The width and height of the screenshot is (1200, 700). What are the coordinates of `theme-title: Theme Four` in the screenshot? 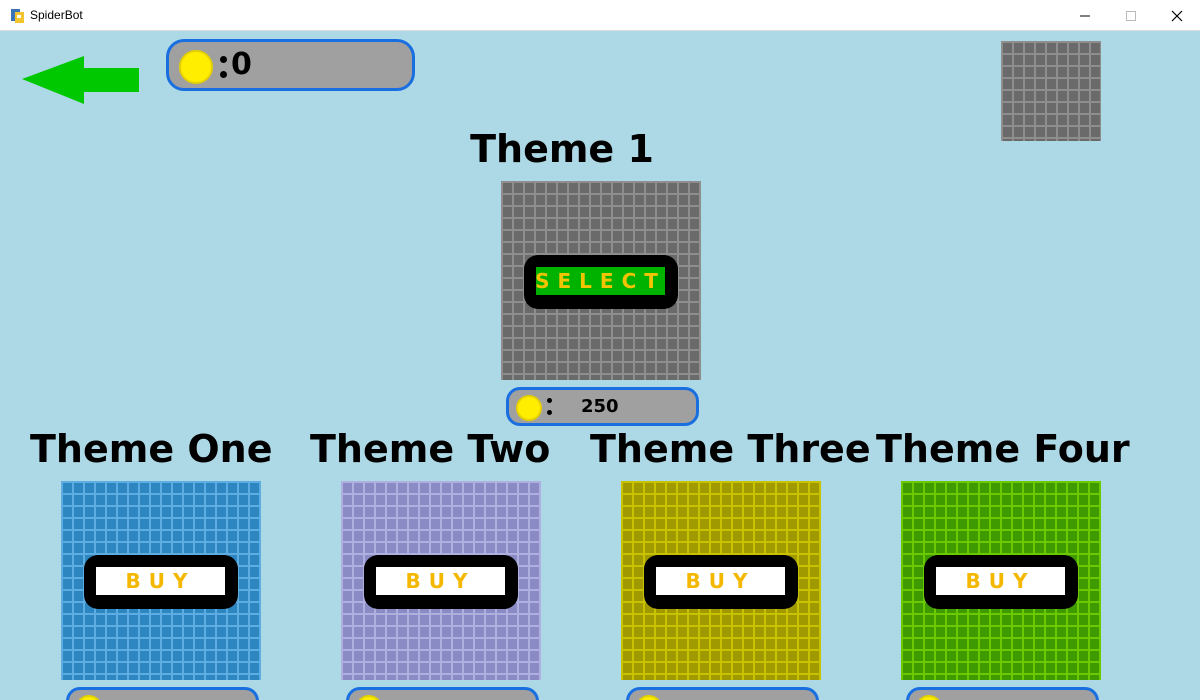 It's located at (1003, 449).